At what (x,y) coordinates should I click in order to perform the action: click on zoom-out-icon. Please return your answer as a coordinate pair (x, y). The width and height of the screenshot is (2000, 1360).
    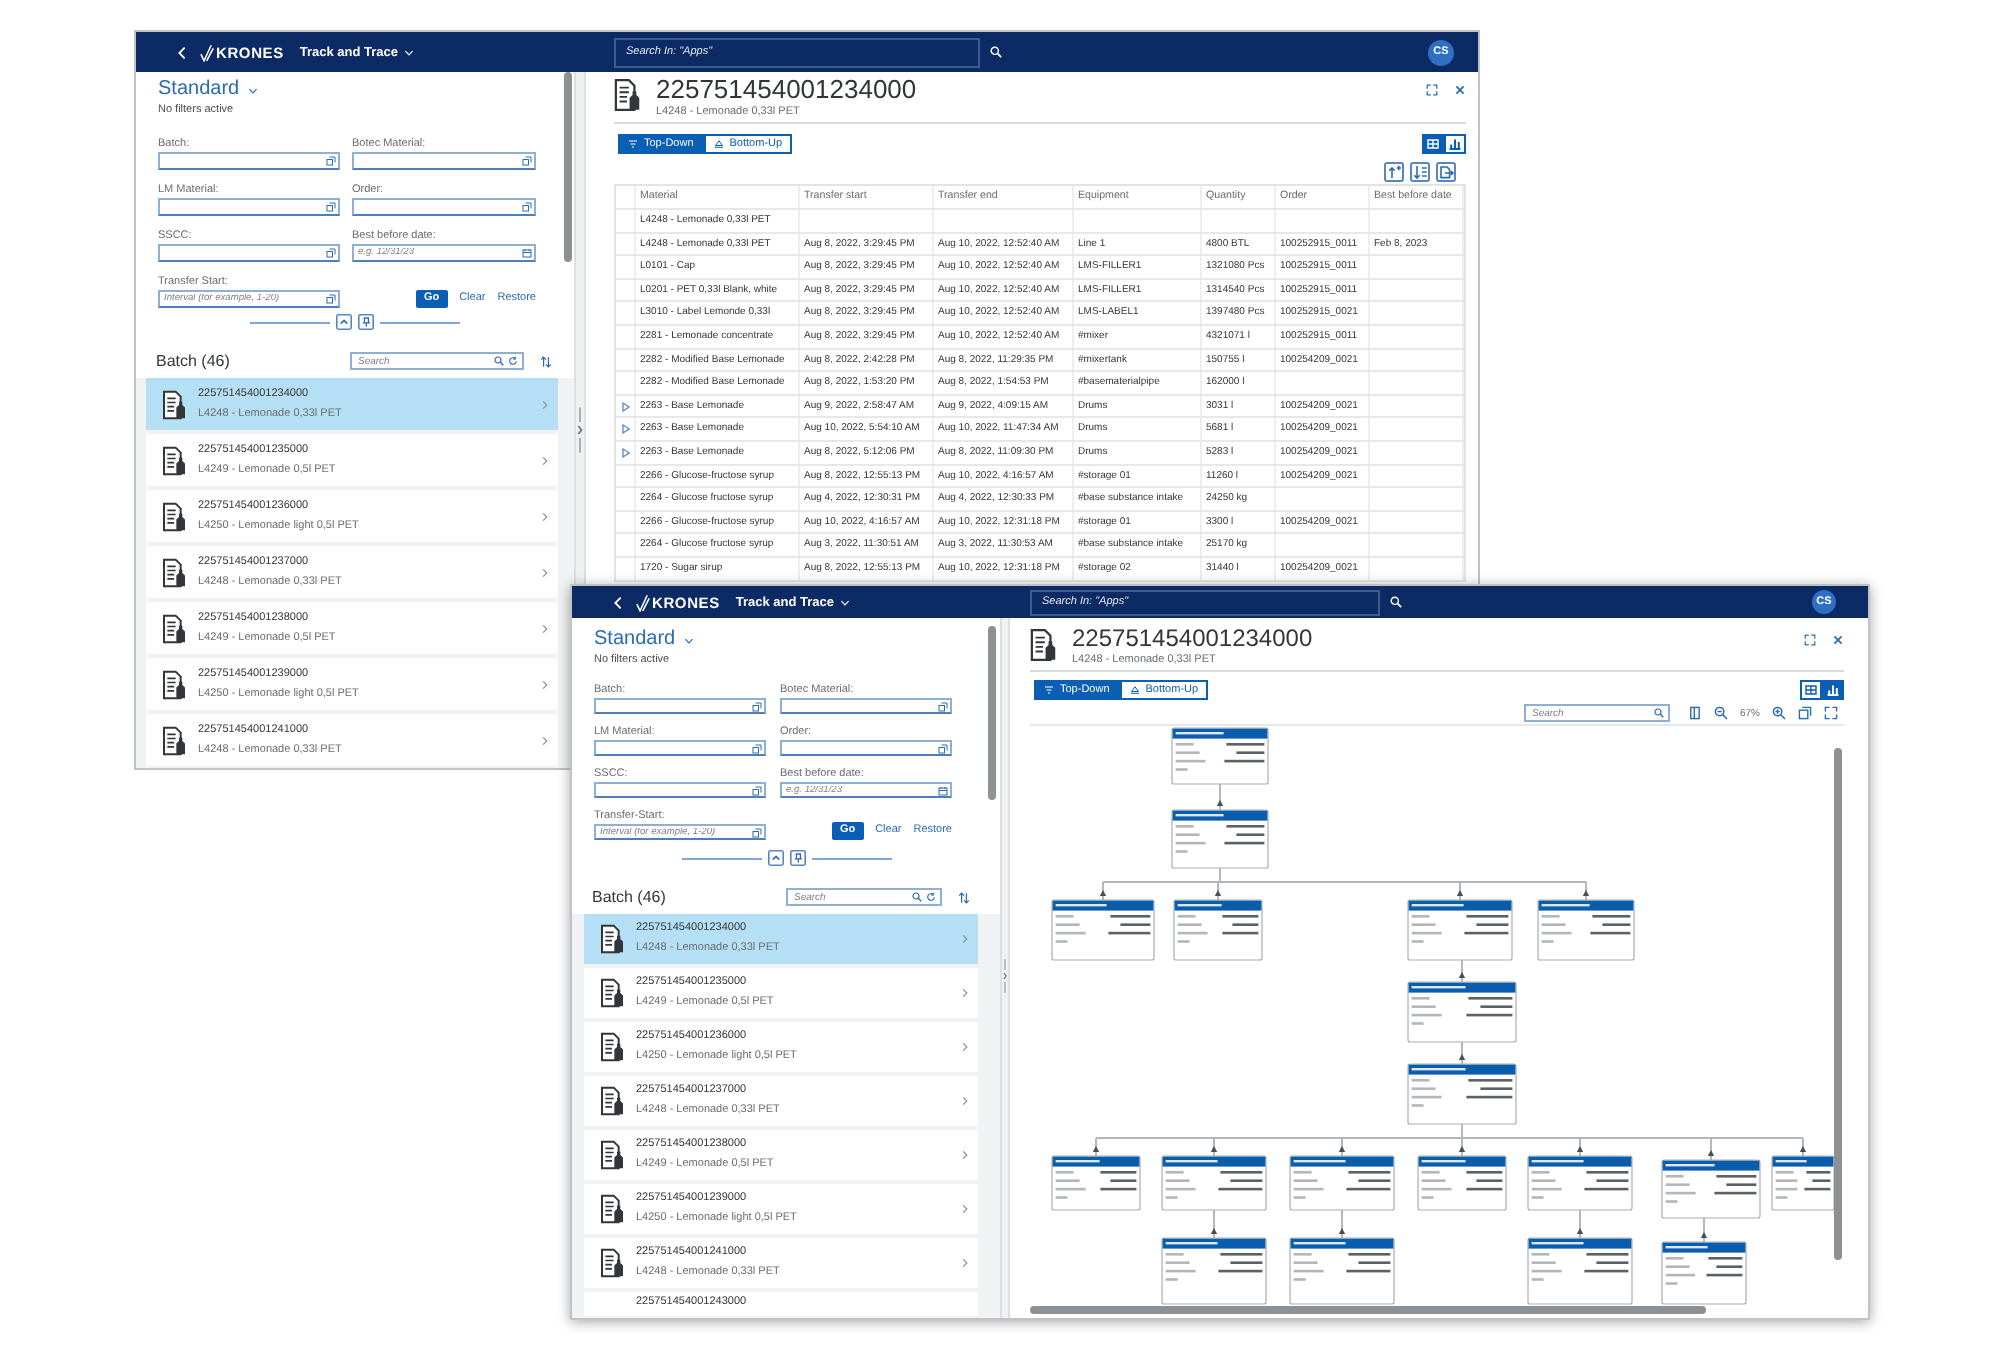
    Looking at the image, I should click on (1720, 713).